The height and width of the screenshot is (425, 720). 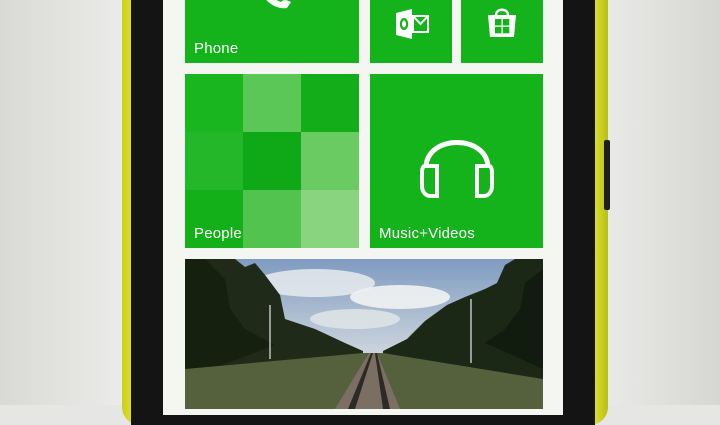 What do you see at coordinates (412, 24) in the screenshot?
I see `office-outlook-icon` at bounding box center [412, 24].